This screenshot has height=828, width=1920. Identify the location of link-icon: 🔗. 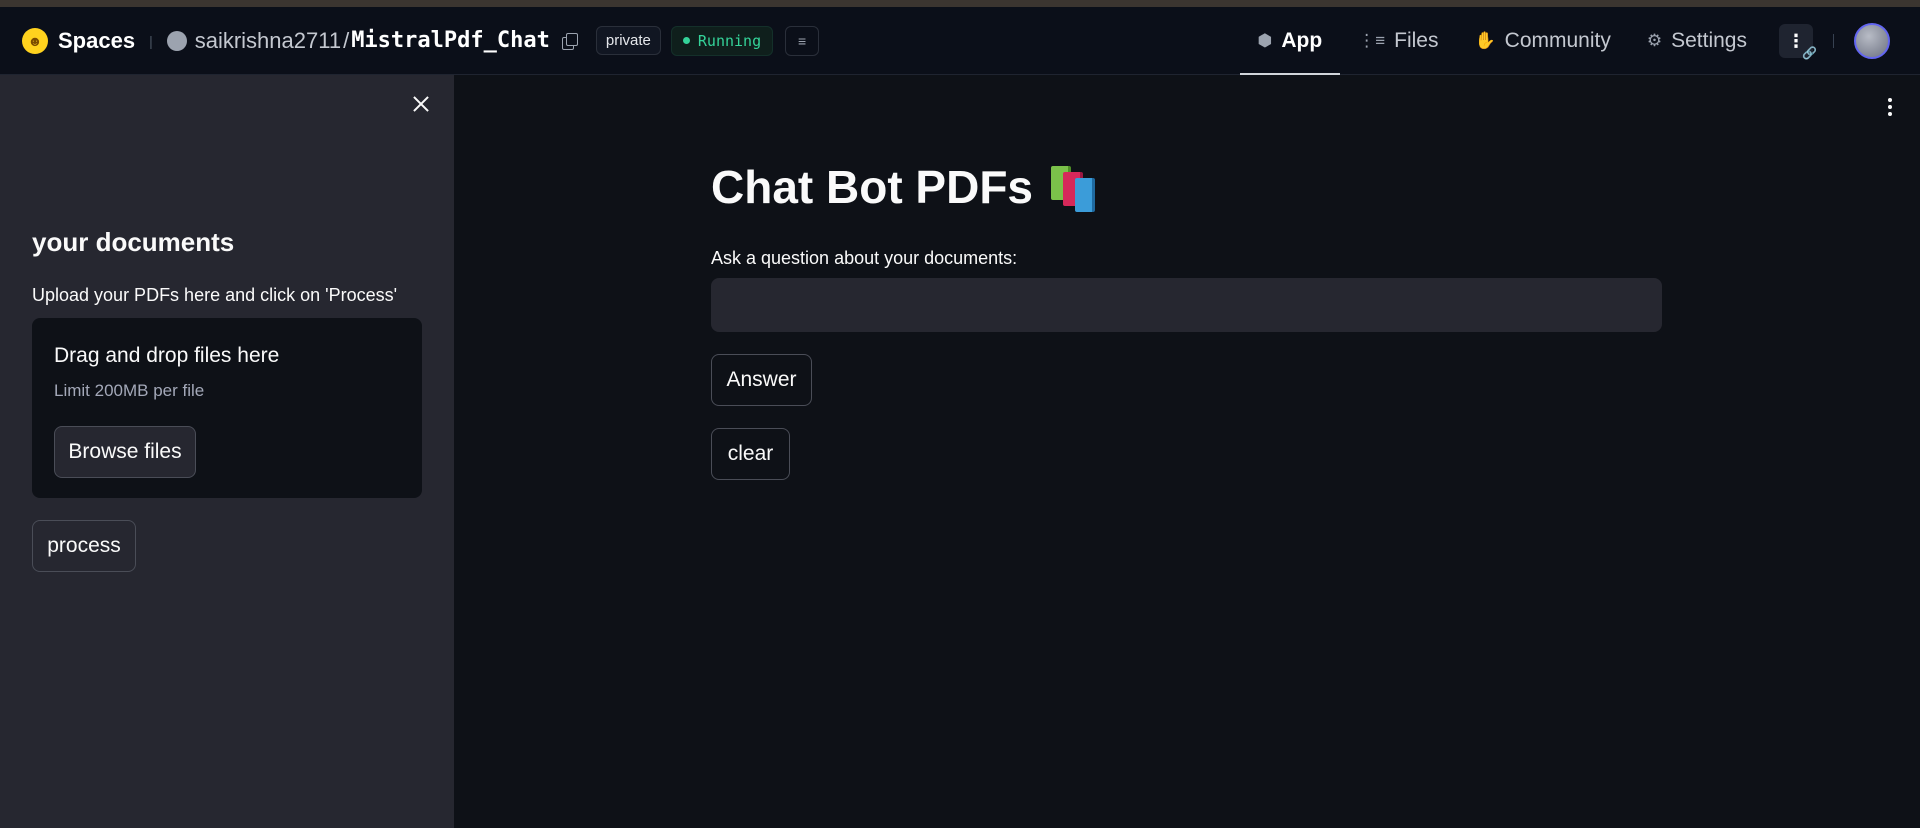
(1809, 53).